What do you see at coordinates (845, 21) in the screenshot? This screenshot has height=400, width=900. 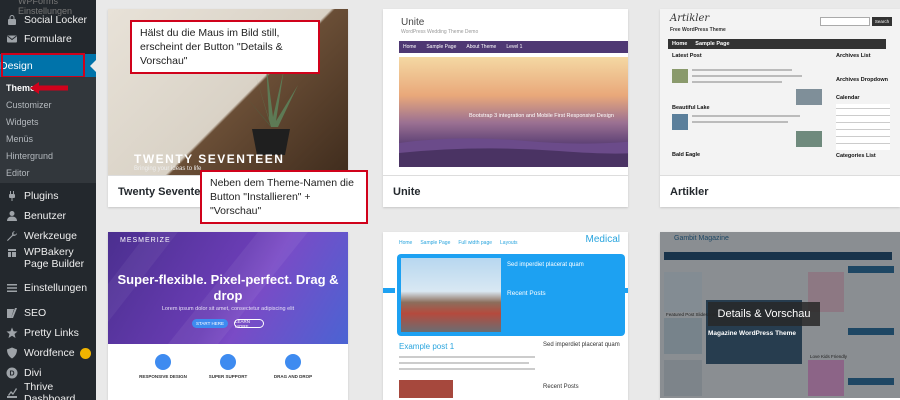 I see `preview-search-box` at bounding box center [845, 21].